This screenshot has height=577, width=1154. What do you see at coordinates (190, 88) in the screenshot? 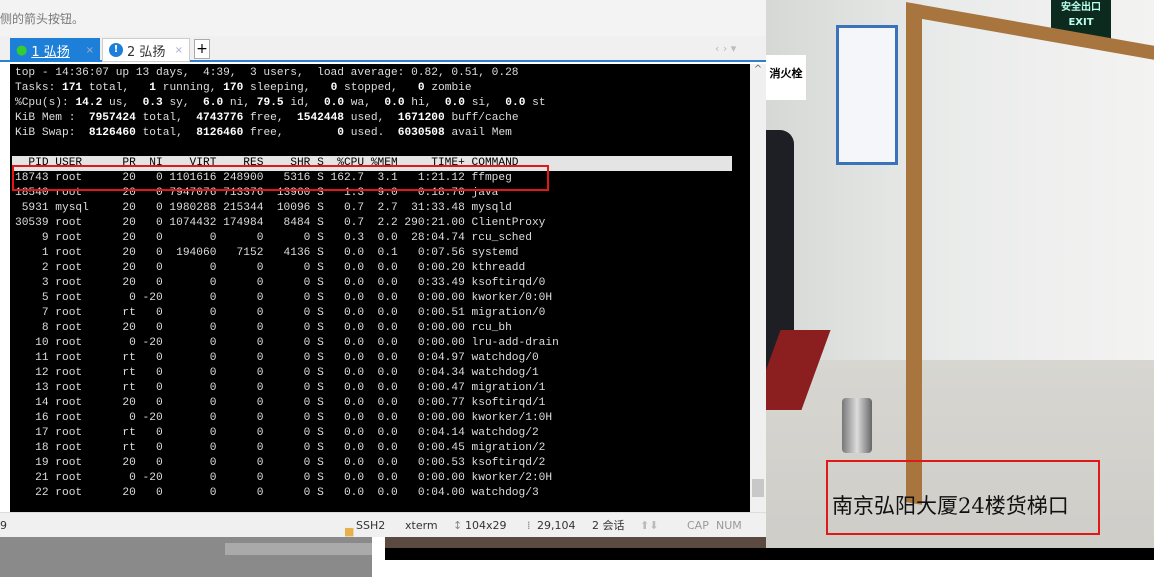
I see `summary-segment: running,` at bounding box center [190, 88].